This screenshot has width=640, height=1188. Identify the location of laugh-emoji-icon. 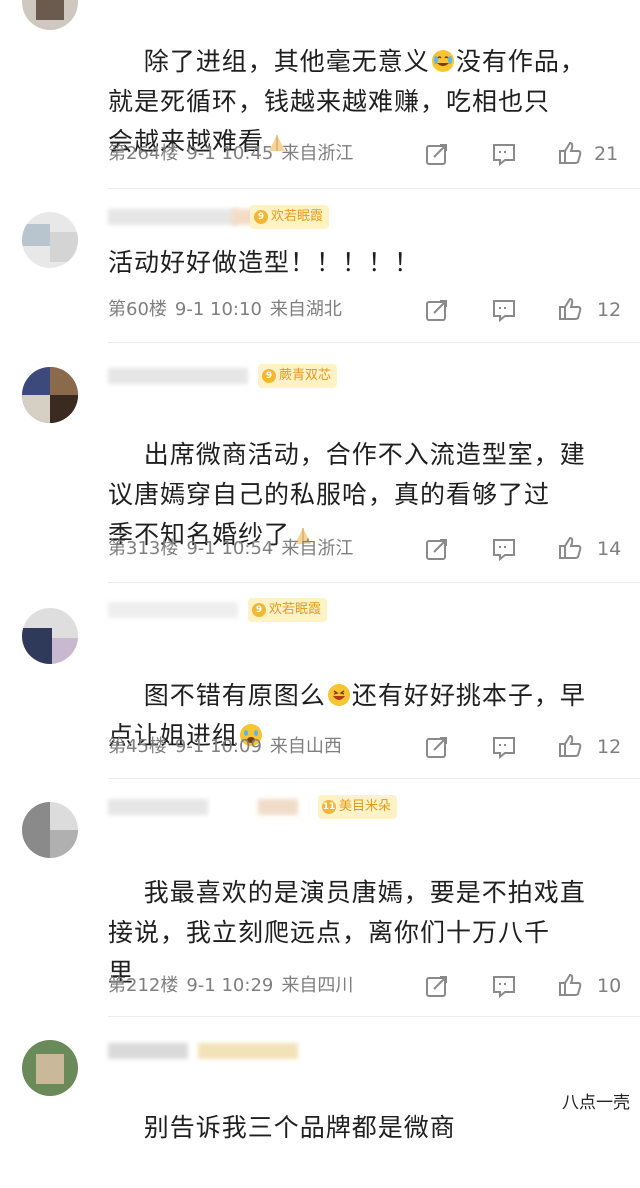
(339, 692).